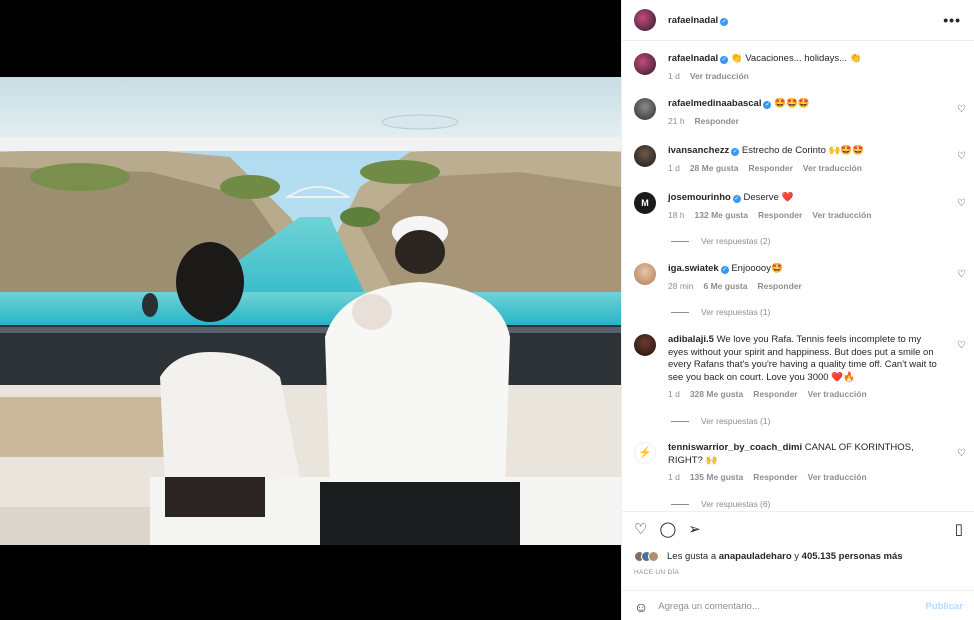 The height and width of the screenshot is (620, 974). Describe the element at coordinates (799, 112) in the screenshot. I see `comment-item: rafaelmedinaabascal ✓ 🤩🤩🤩 21 h Responder` at that location.